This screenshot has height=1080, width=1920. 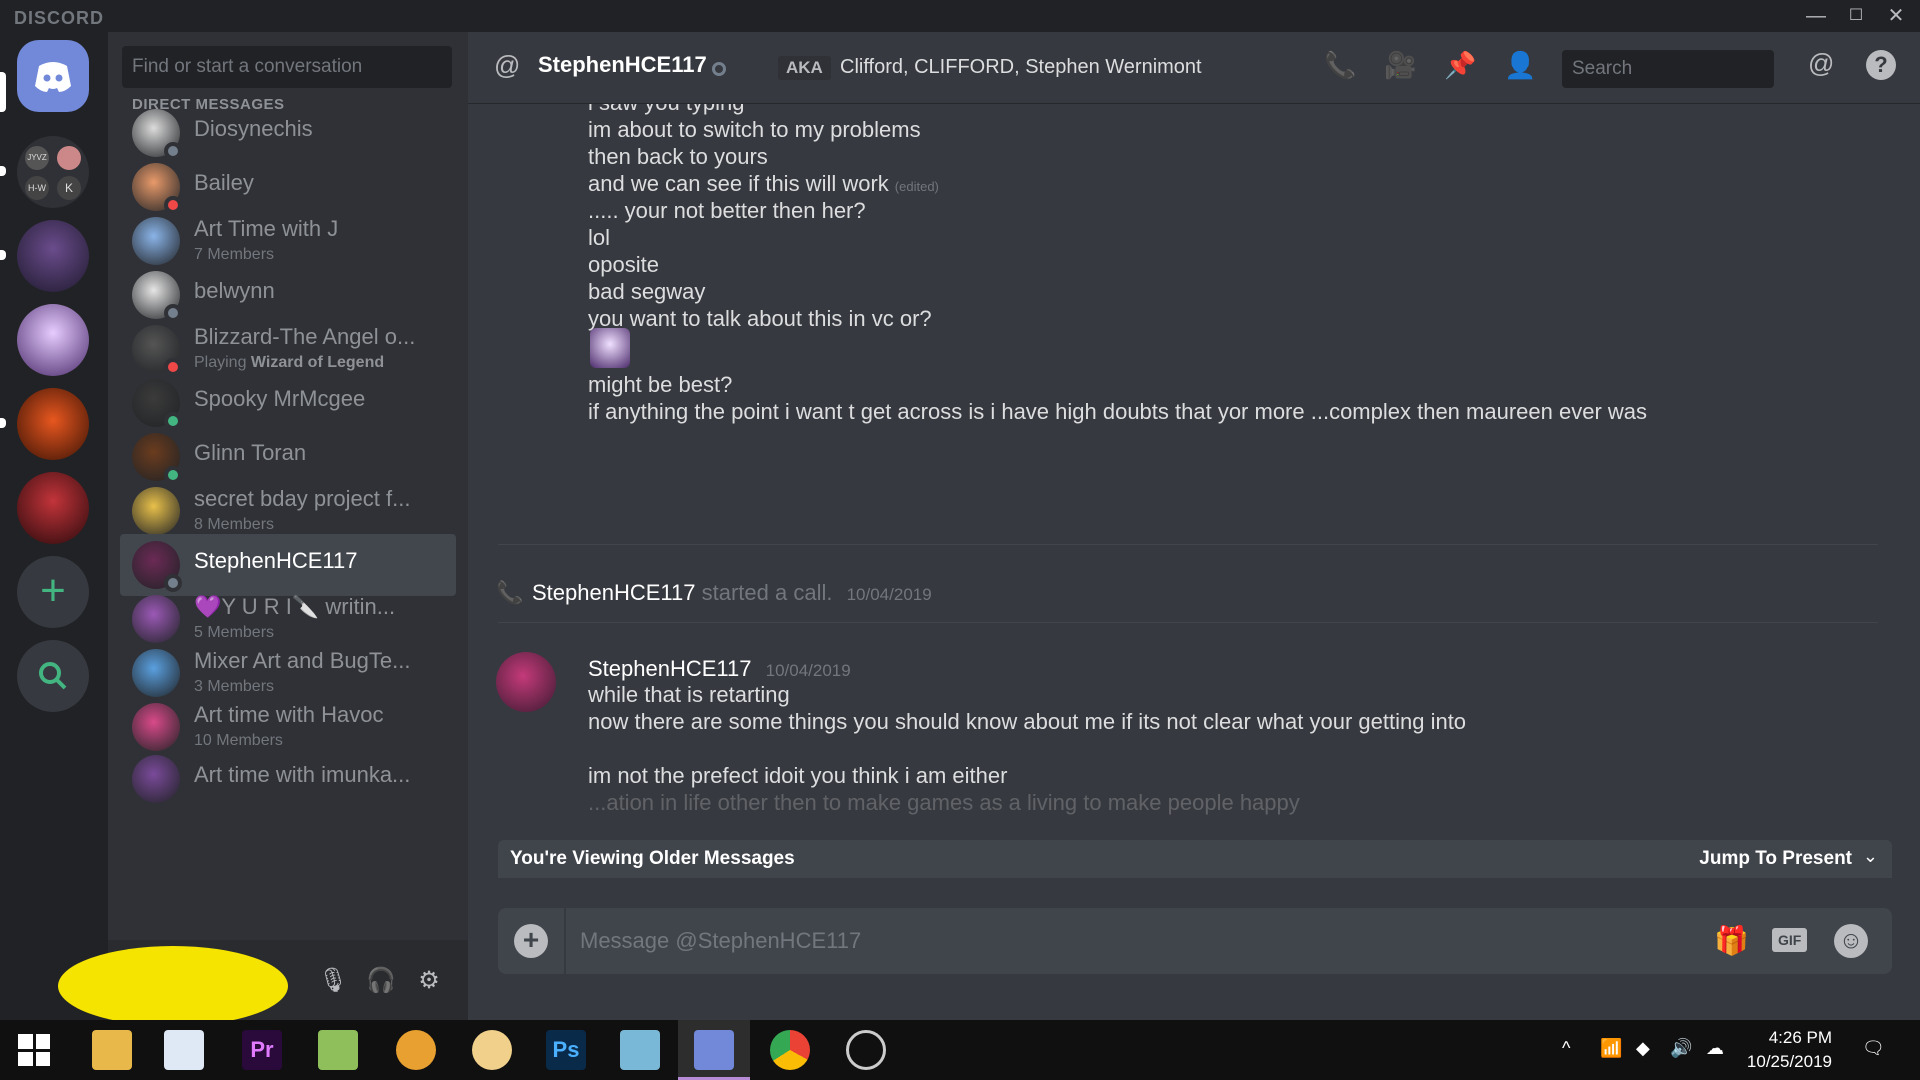 What do you see at coordinates (222, 362) in the screenshot?
I see `activity-prefix: Playing` at bounding box center [222, 362].